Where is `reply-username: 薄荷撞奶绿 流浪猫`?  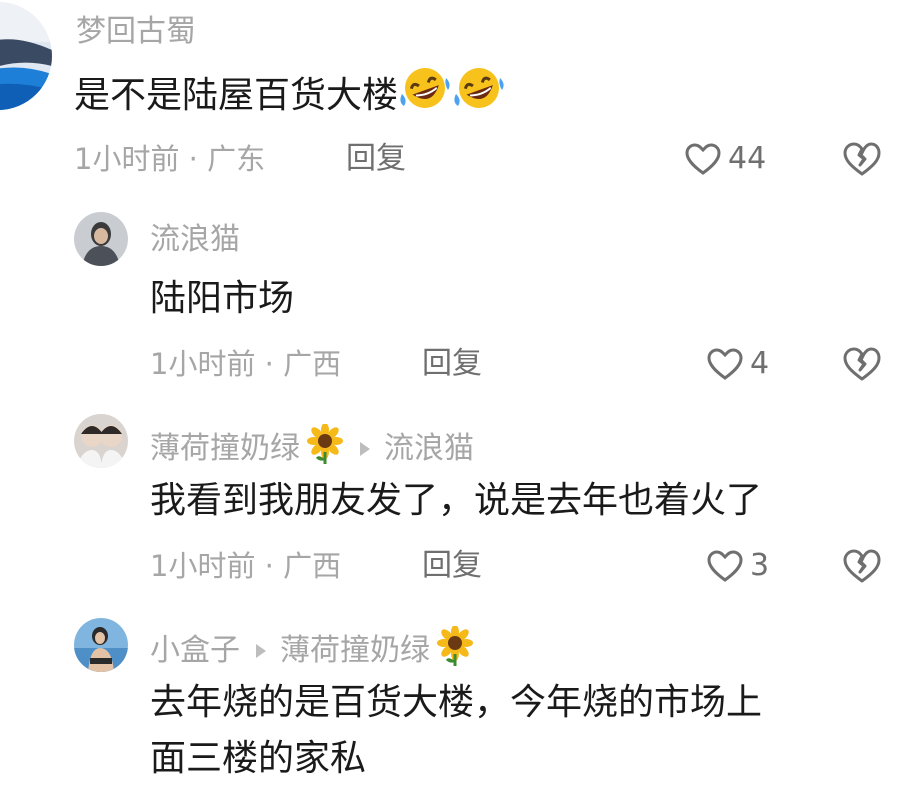
reply-username: 薄荷撞奶绿 流浪猫 is located at coordinates (312, 448).